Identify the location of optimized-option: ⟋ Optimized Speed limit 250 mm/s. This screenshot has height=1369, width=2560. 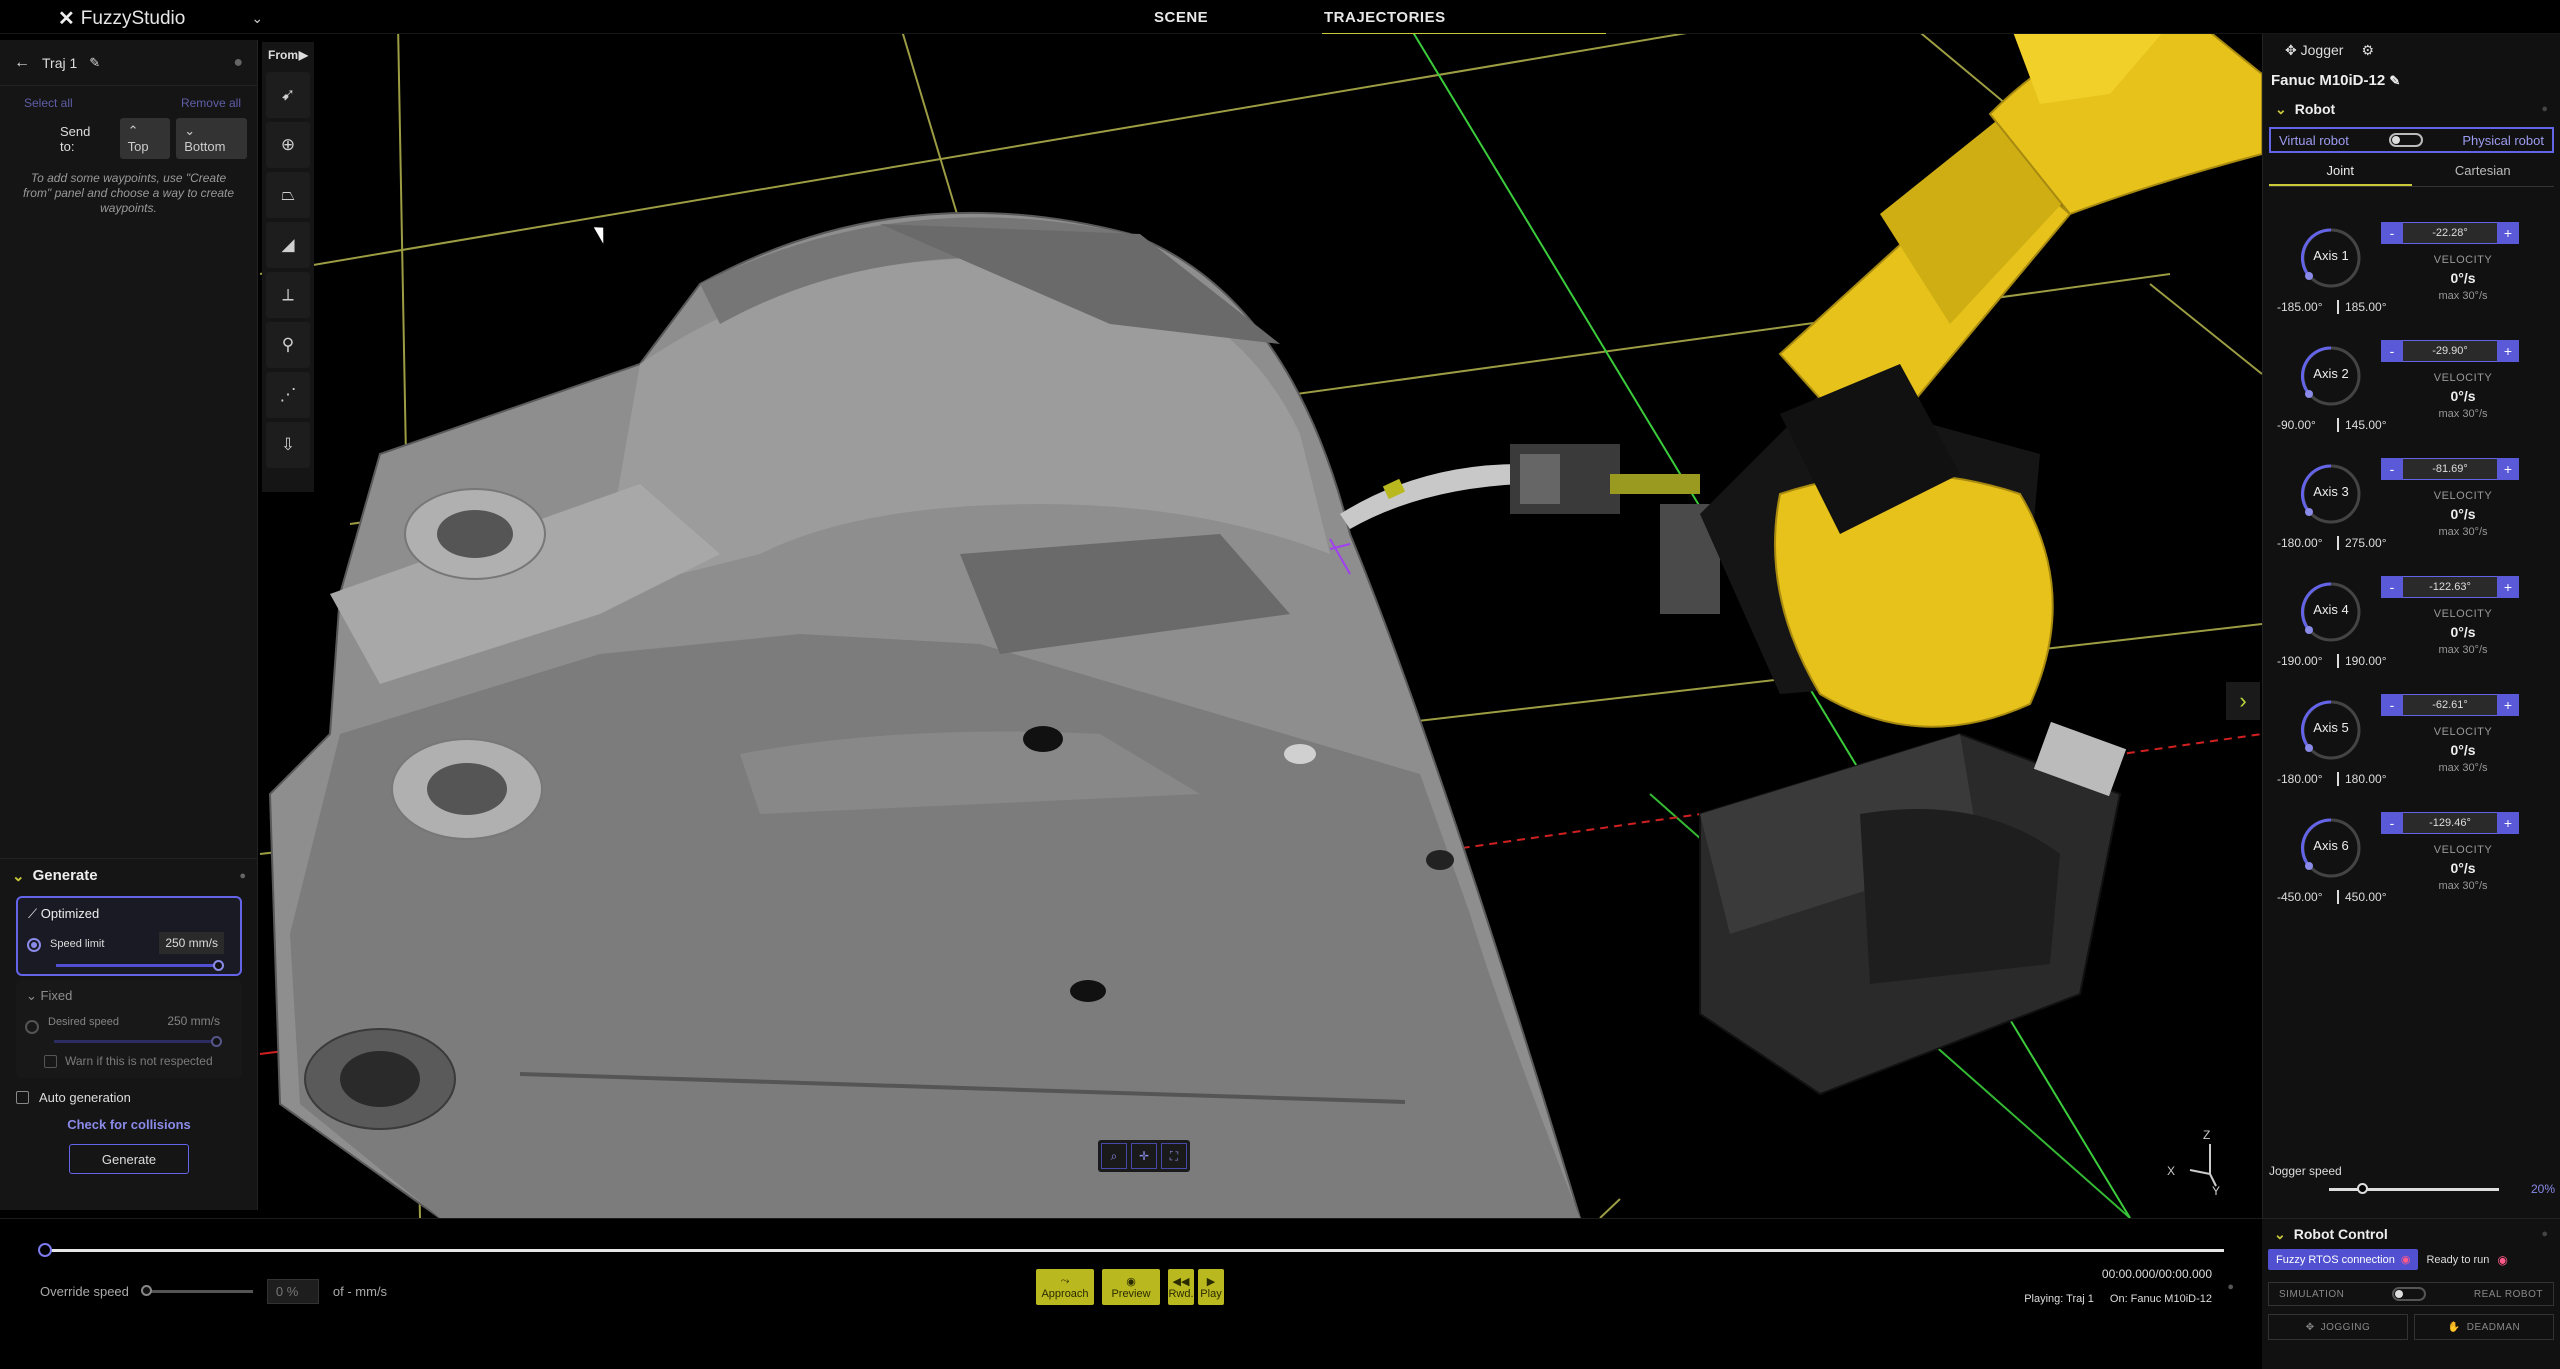
(129, 936).